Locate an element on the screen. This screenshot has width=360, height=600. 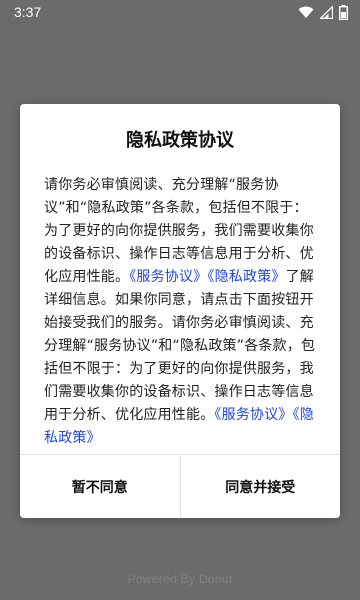
status-time: 3:37 is located at coordinates (28, 12).